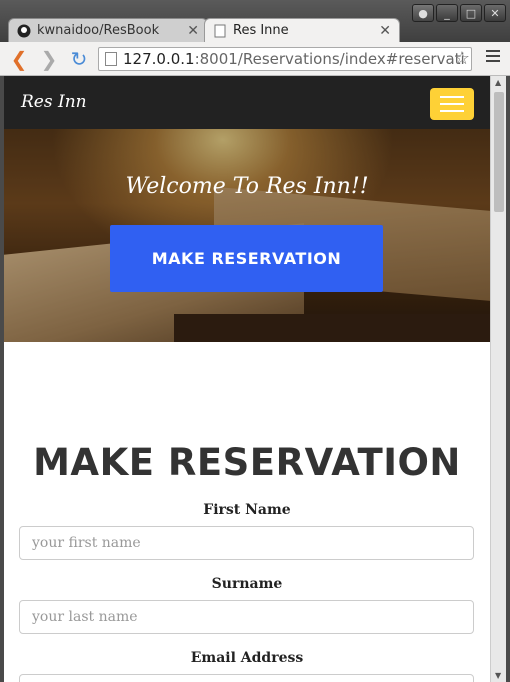  Describe the element at coordinates (462, 58) in the screenshot. I see `star-icon: ☆` at that location.